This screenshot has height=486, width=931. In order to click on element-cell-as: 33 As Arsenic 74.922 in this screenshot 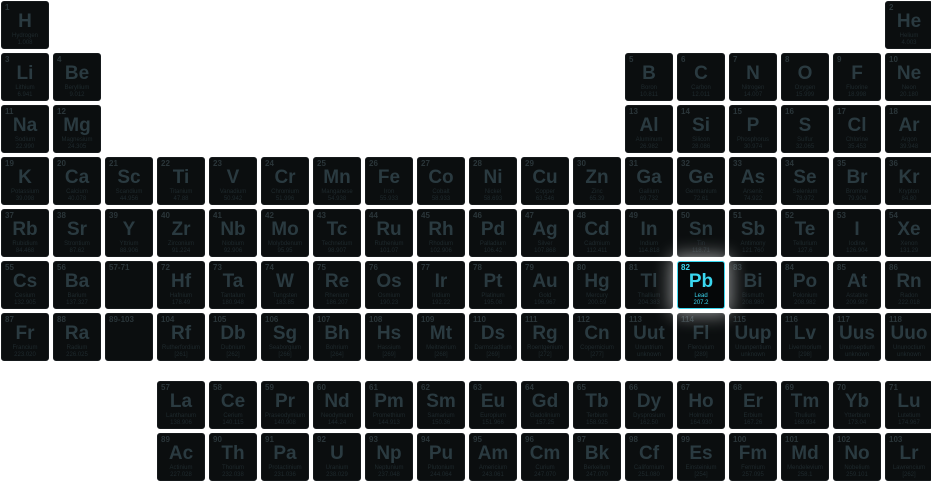, I will do `click(753, 181)`.